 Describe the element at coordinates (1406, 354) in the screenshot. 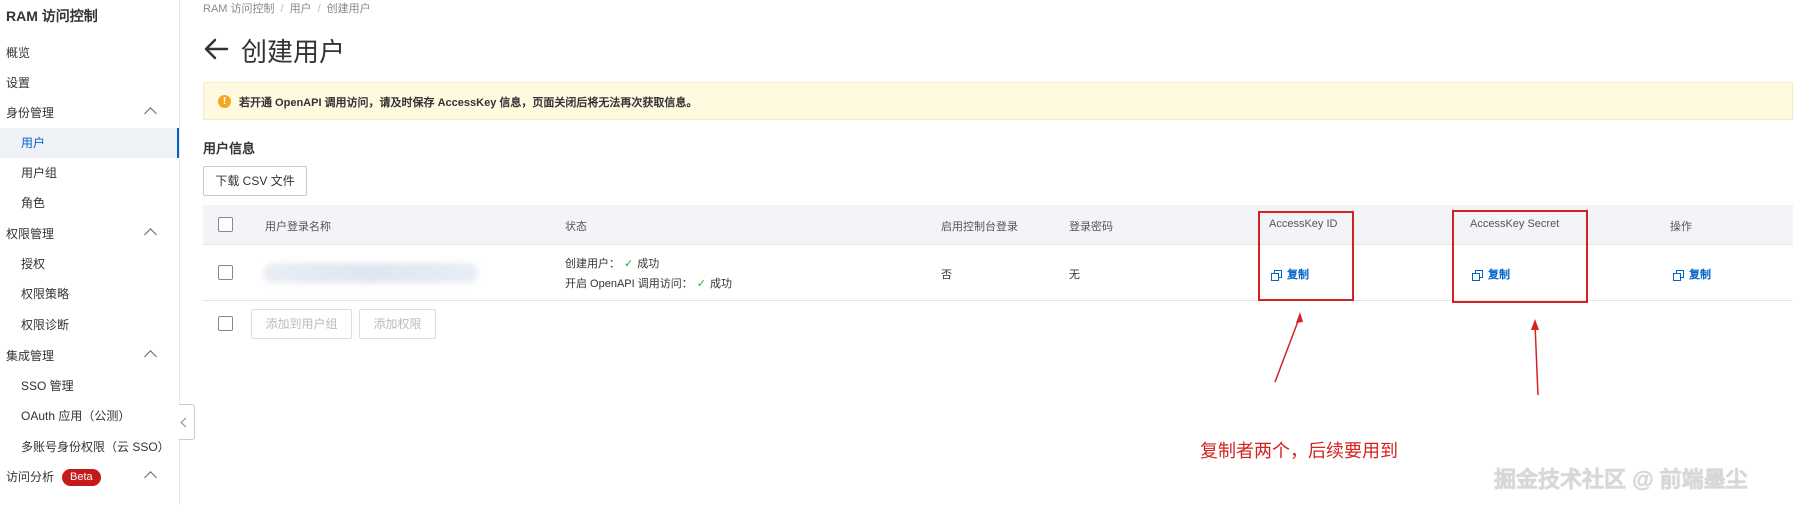

I see `annotation-arrows` at that location.